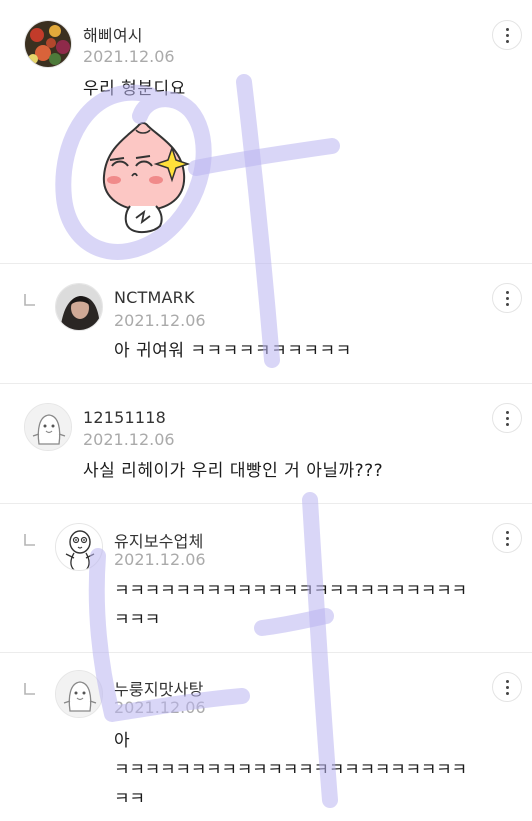  I want to click on person-photo, so click(79, 307).